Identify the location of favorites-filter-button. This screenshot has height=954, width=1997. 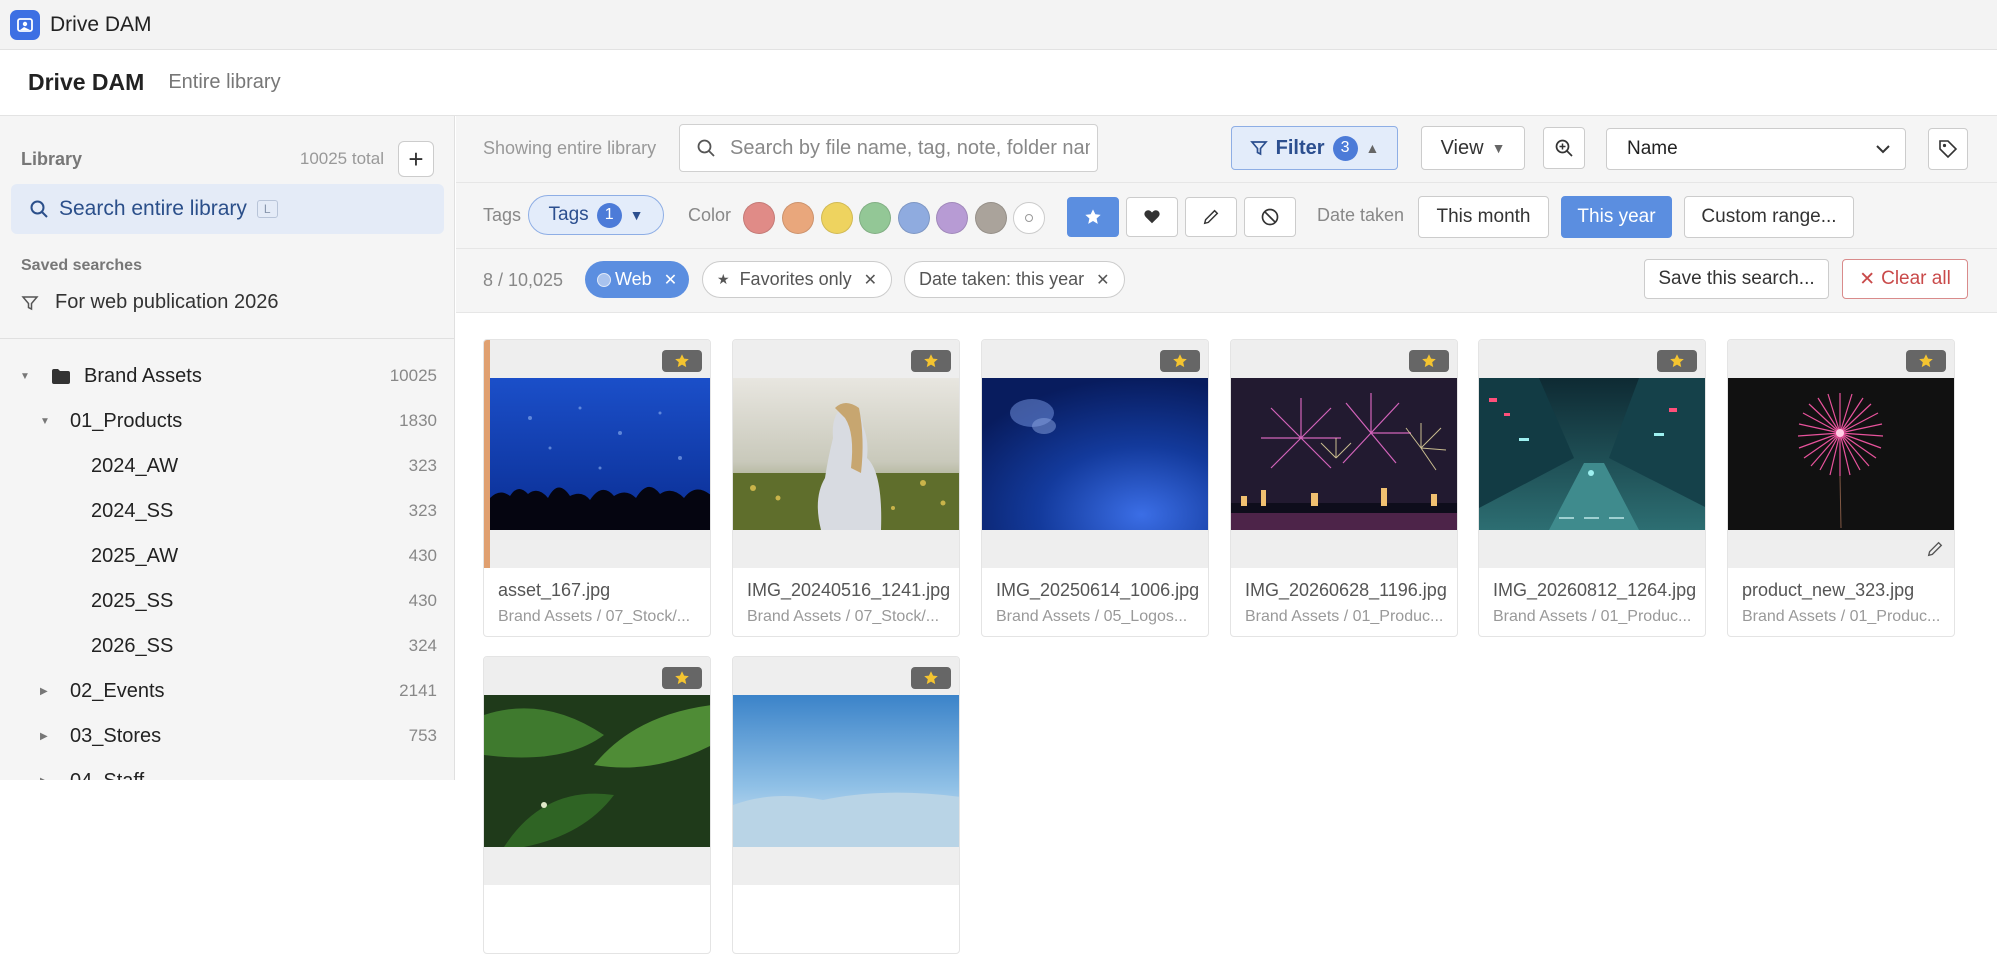
(1093, 217).